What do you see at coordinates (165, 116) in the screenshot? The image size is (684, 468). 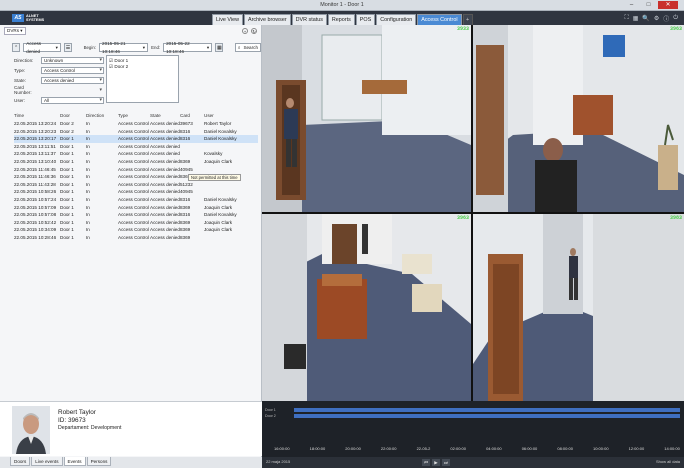 I see `column-header: State` at bounding box center [165, 116].